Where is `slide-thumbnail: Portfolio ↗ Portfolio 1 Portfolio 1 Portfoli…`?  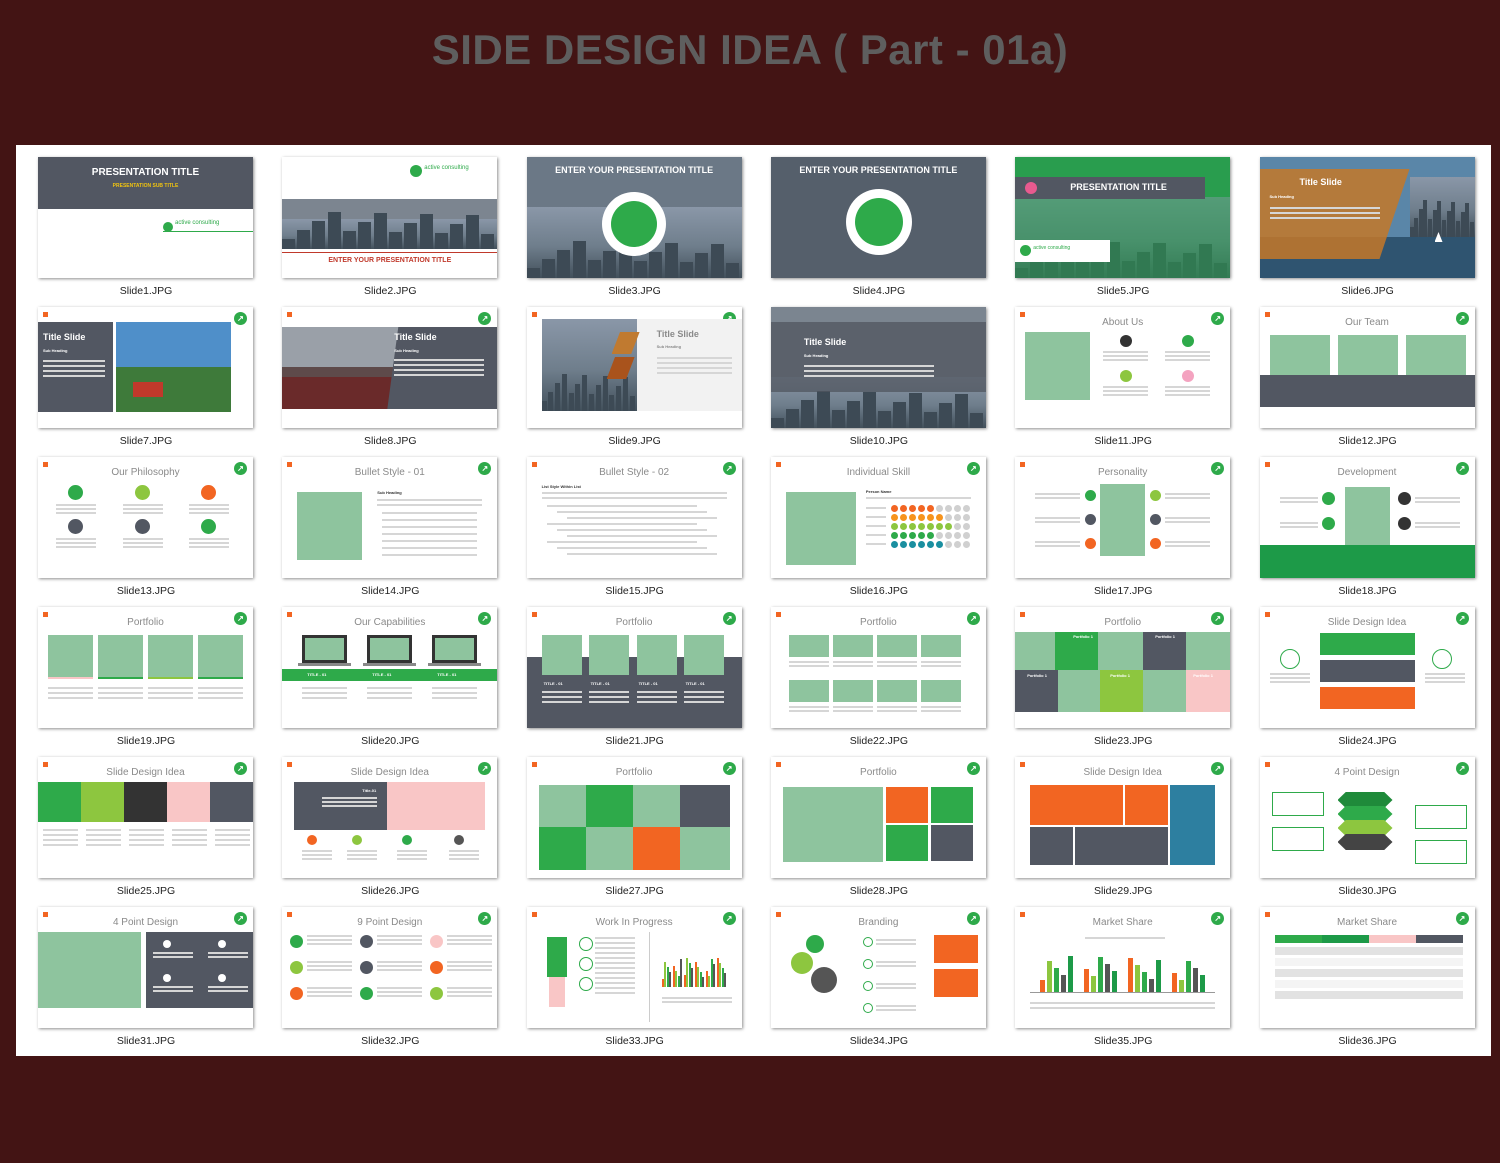 slide-thumbnail: Portfolio ↗ Portfolio 1 Portfolio 1 Portfoli… is located at coordinates (1115, 671).